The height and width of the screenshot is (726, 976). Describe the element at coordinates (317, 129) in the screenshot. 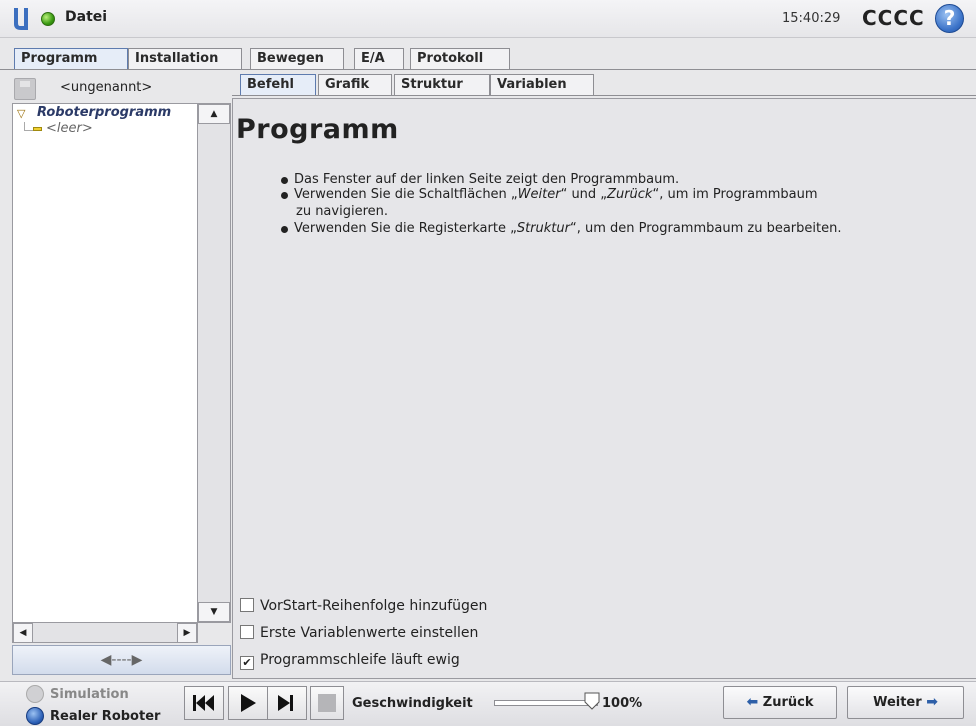

I see `page-title: Programm` at that location.